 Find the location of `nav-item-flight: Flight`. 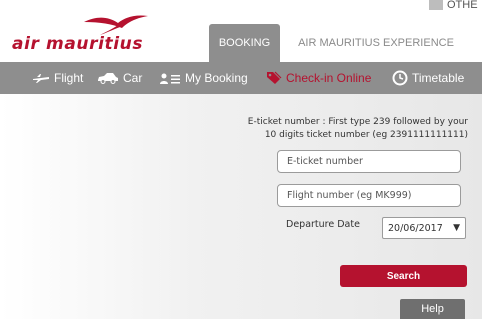

nav-item-flight: Flight is located at coordinates (57, 78).